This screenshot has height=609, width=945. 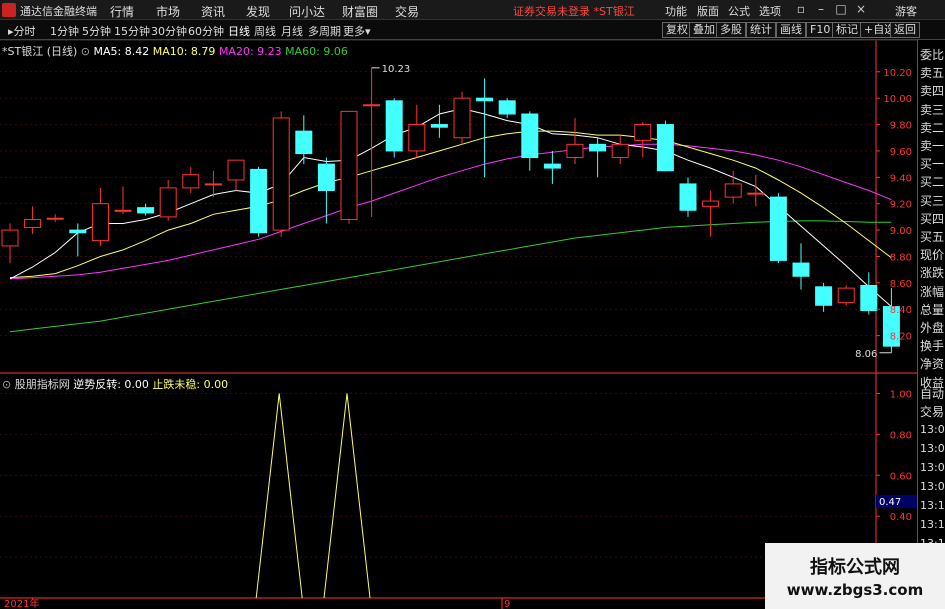 What do you see at coordinates (901, 435) in the screenshot?
I see `indicator-tick-label: 0.80` at bounding box center [901, 435].